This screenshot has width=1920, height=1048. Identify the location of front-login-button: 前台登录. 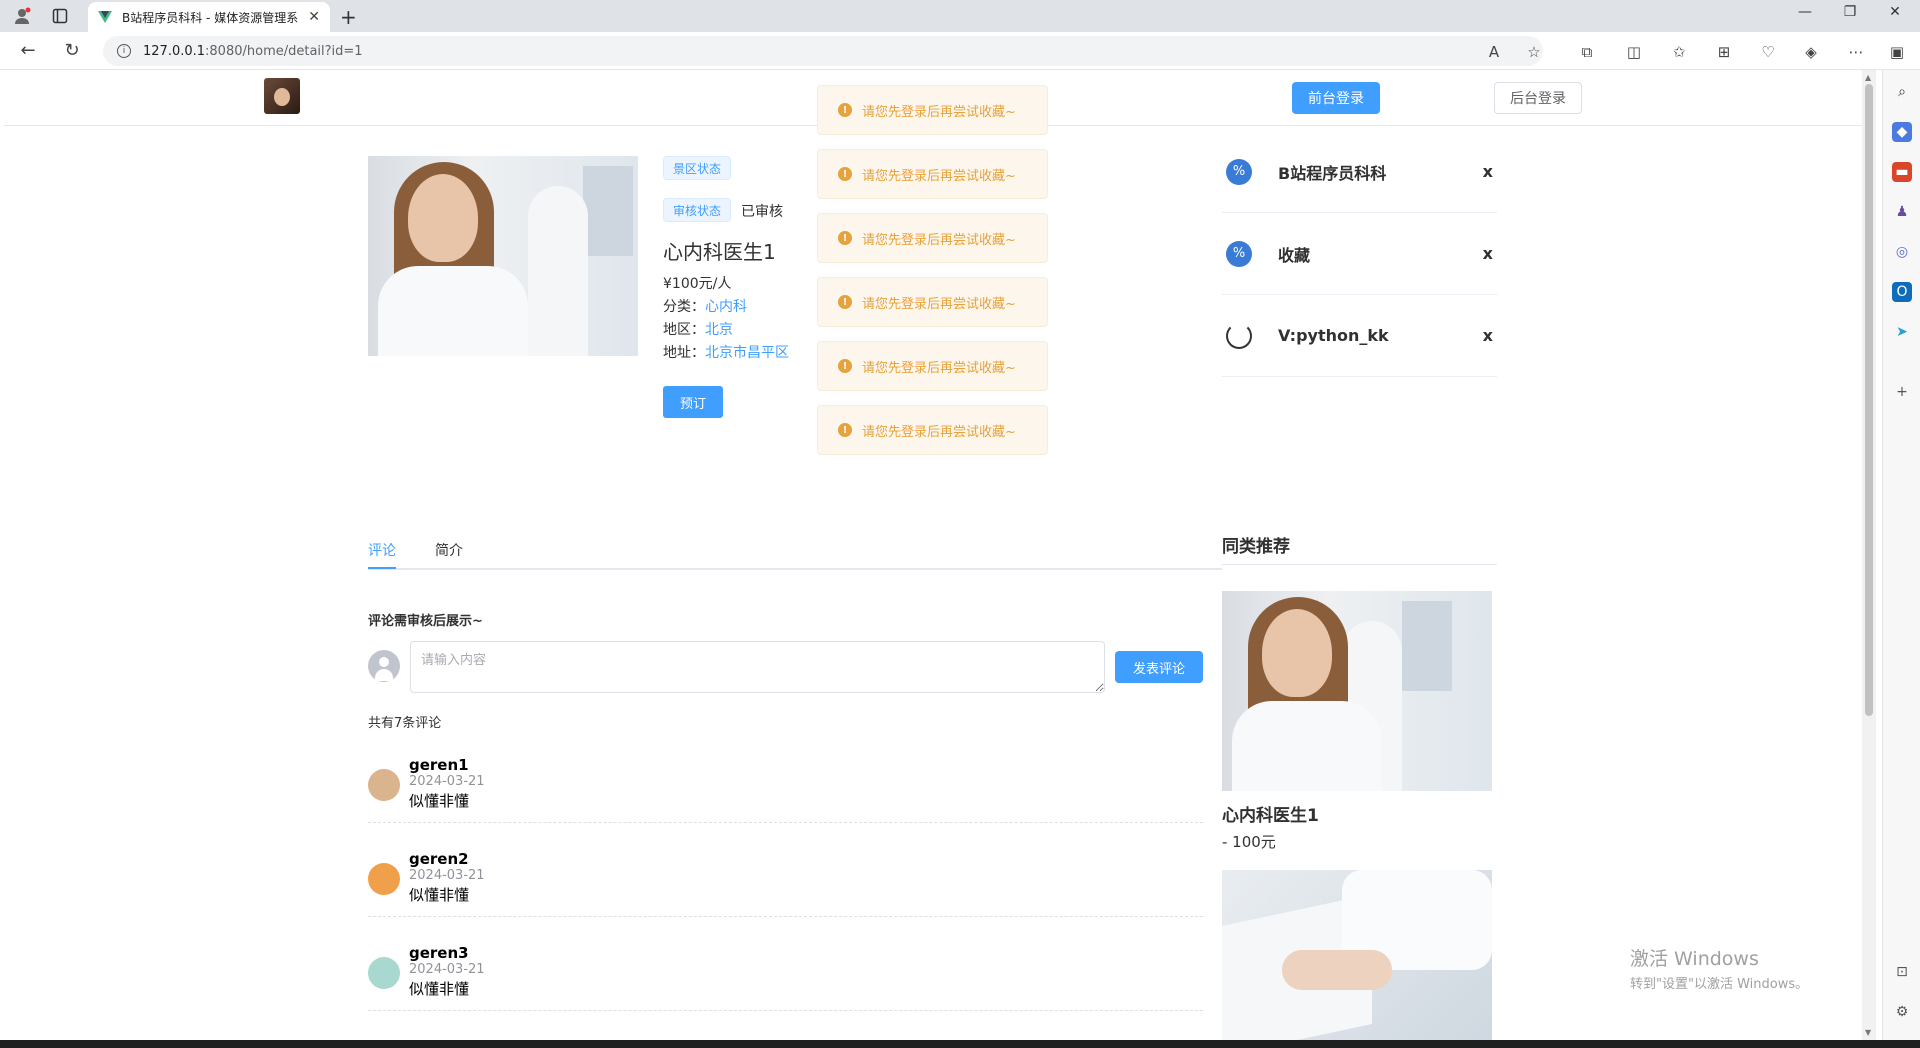
(1336, 98).